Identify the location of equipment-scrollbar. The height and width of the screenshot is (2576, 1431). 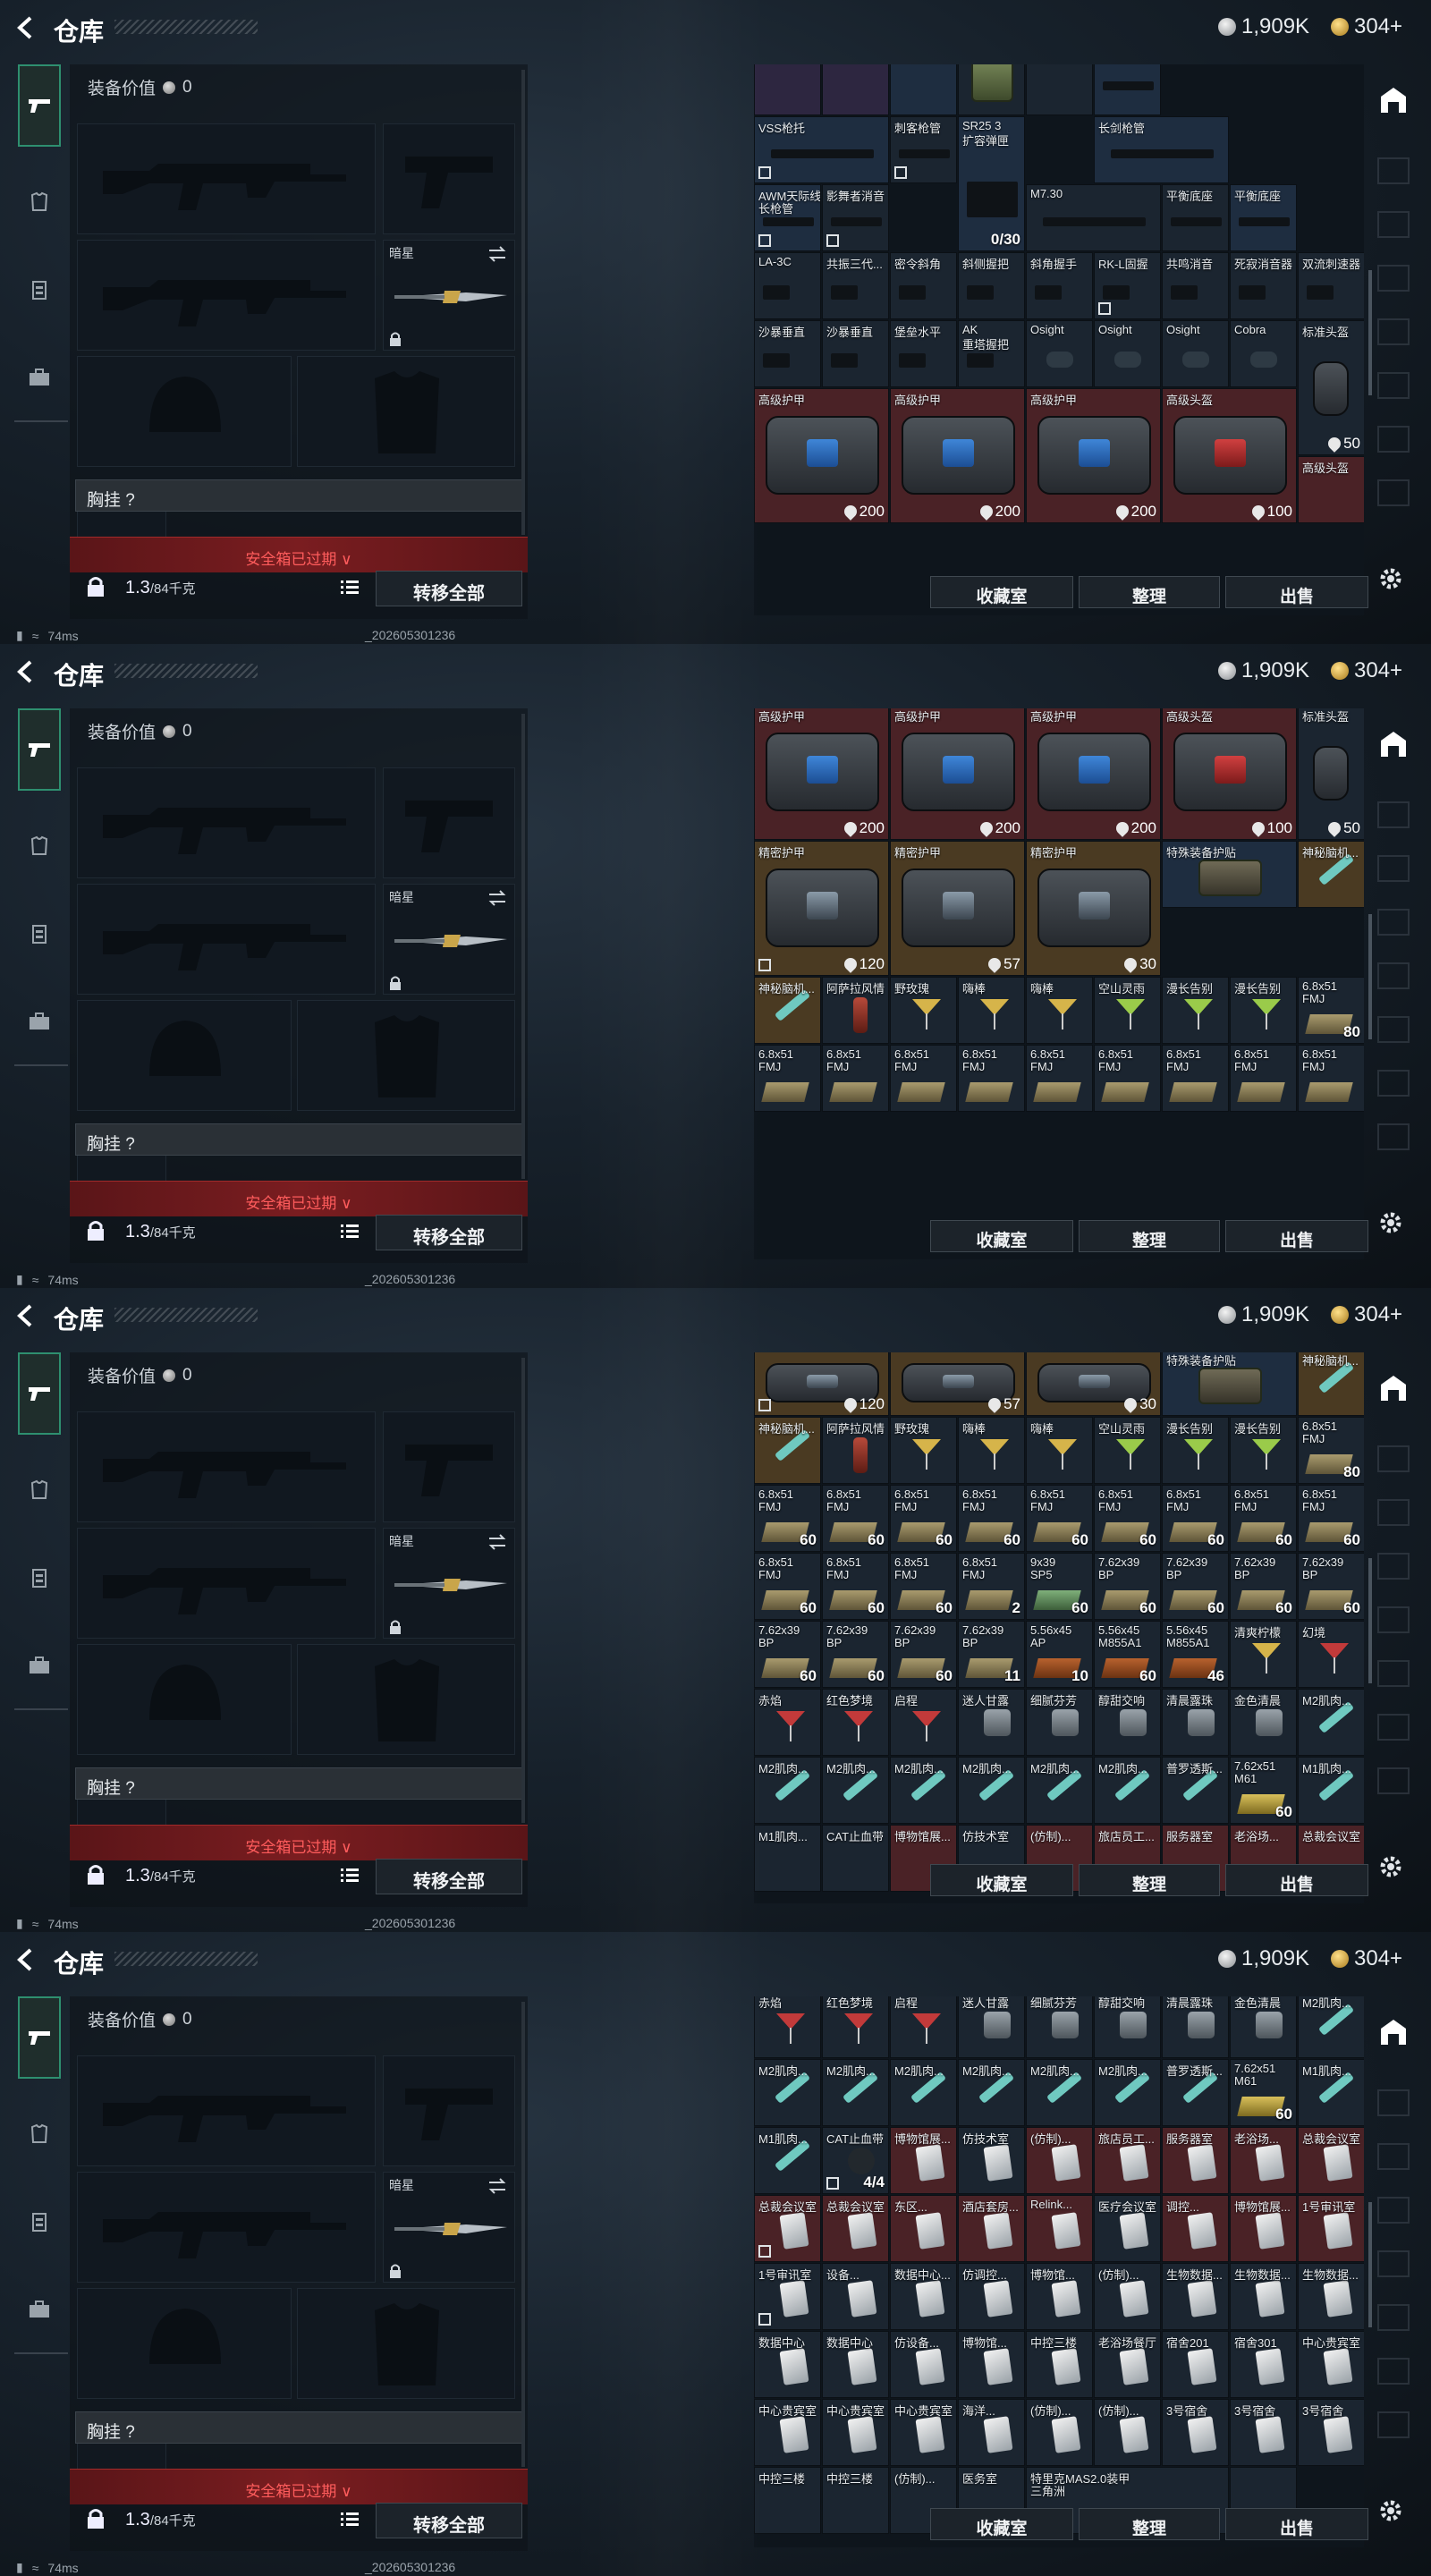
(523, 946).